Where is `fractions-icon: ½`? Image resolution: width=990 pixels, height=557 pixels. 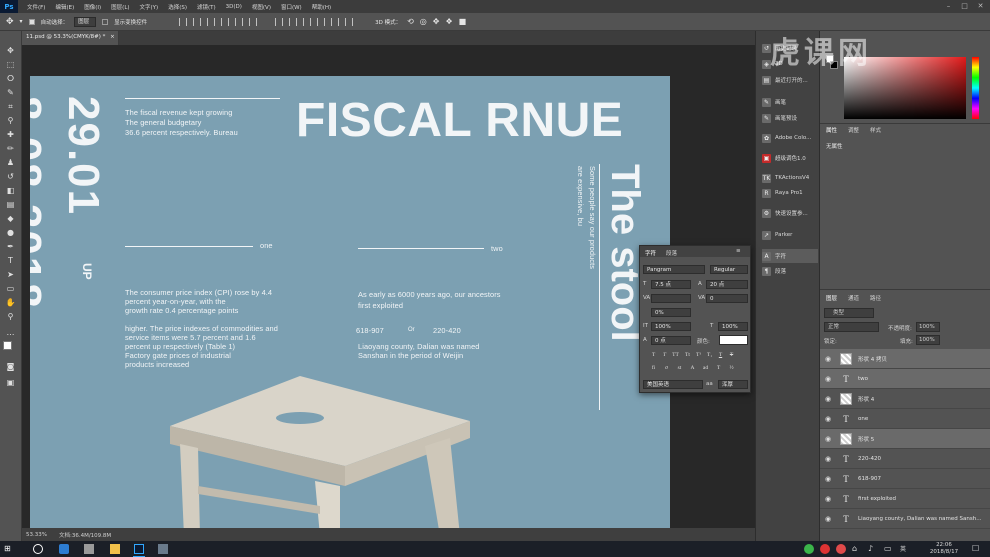 fractions-icon: ½ is located at coordinates (731, 368).